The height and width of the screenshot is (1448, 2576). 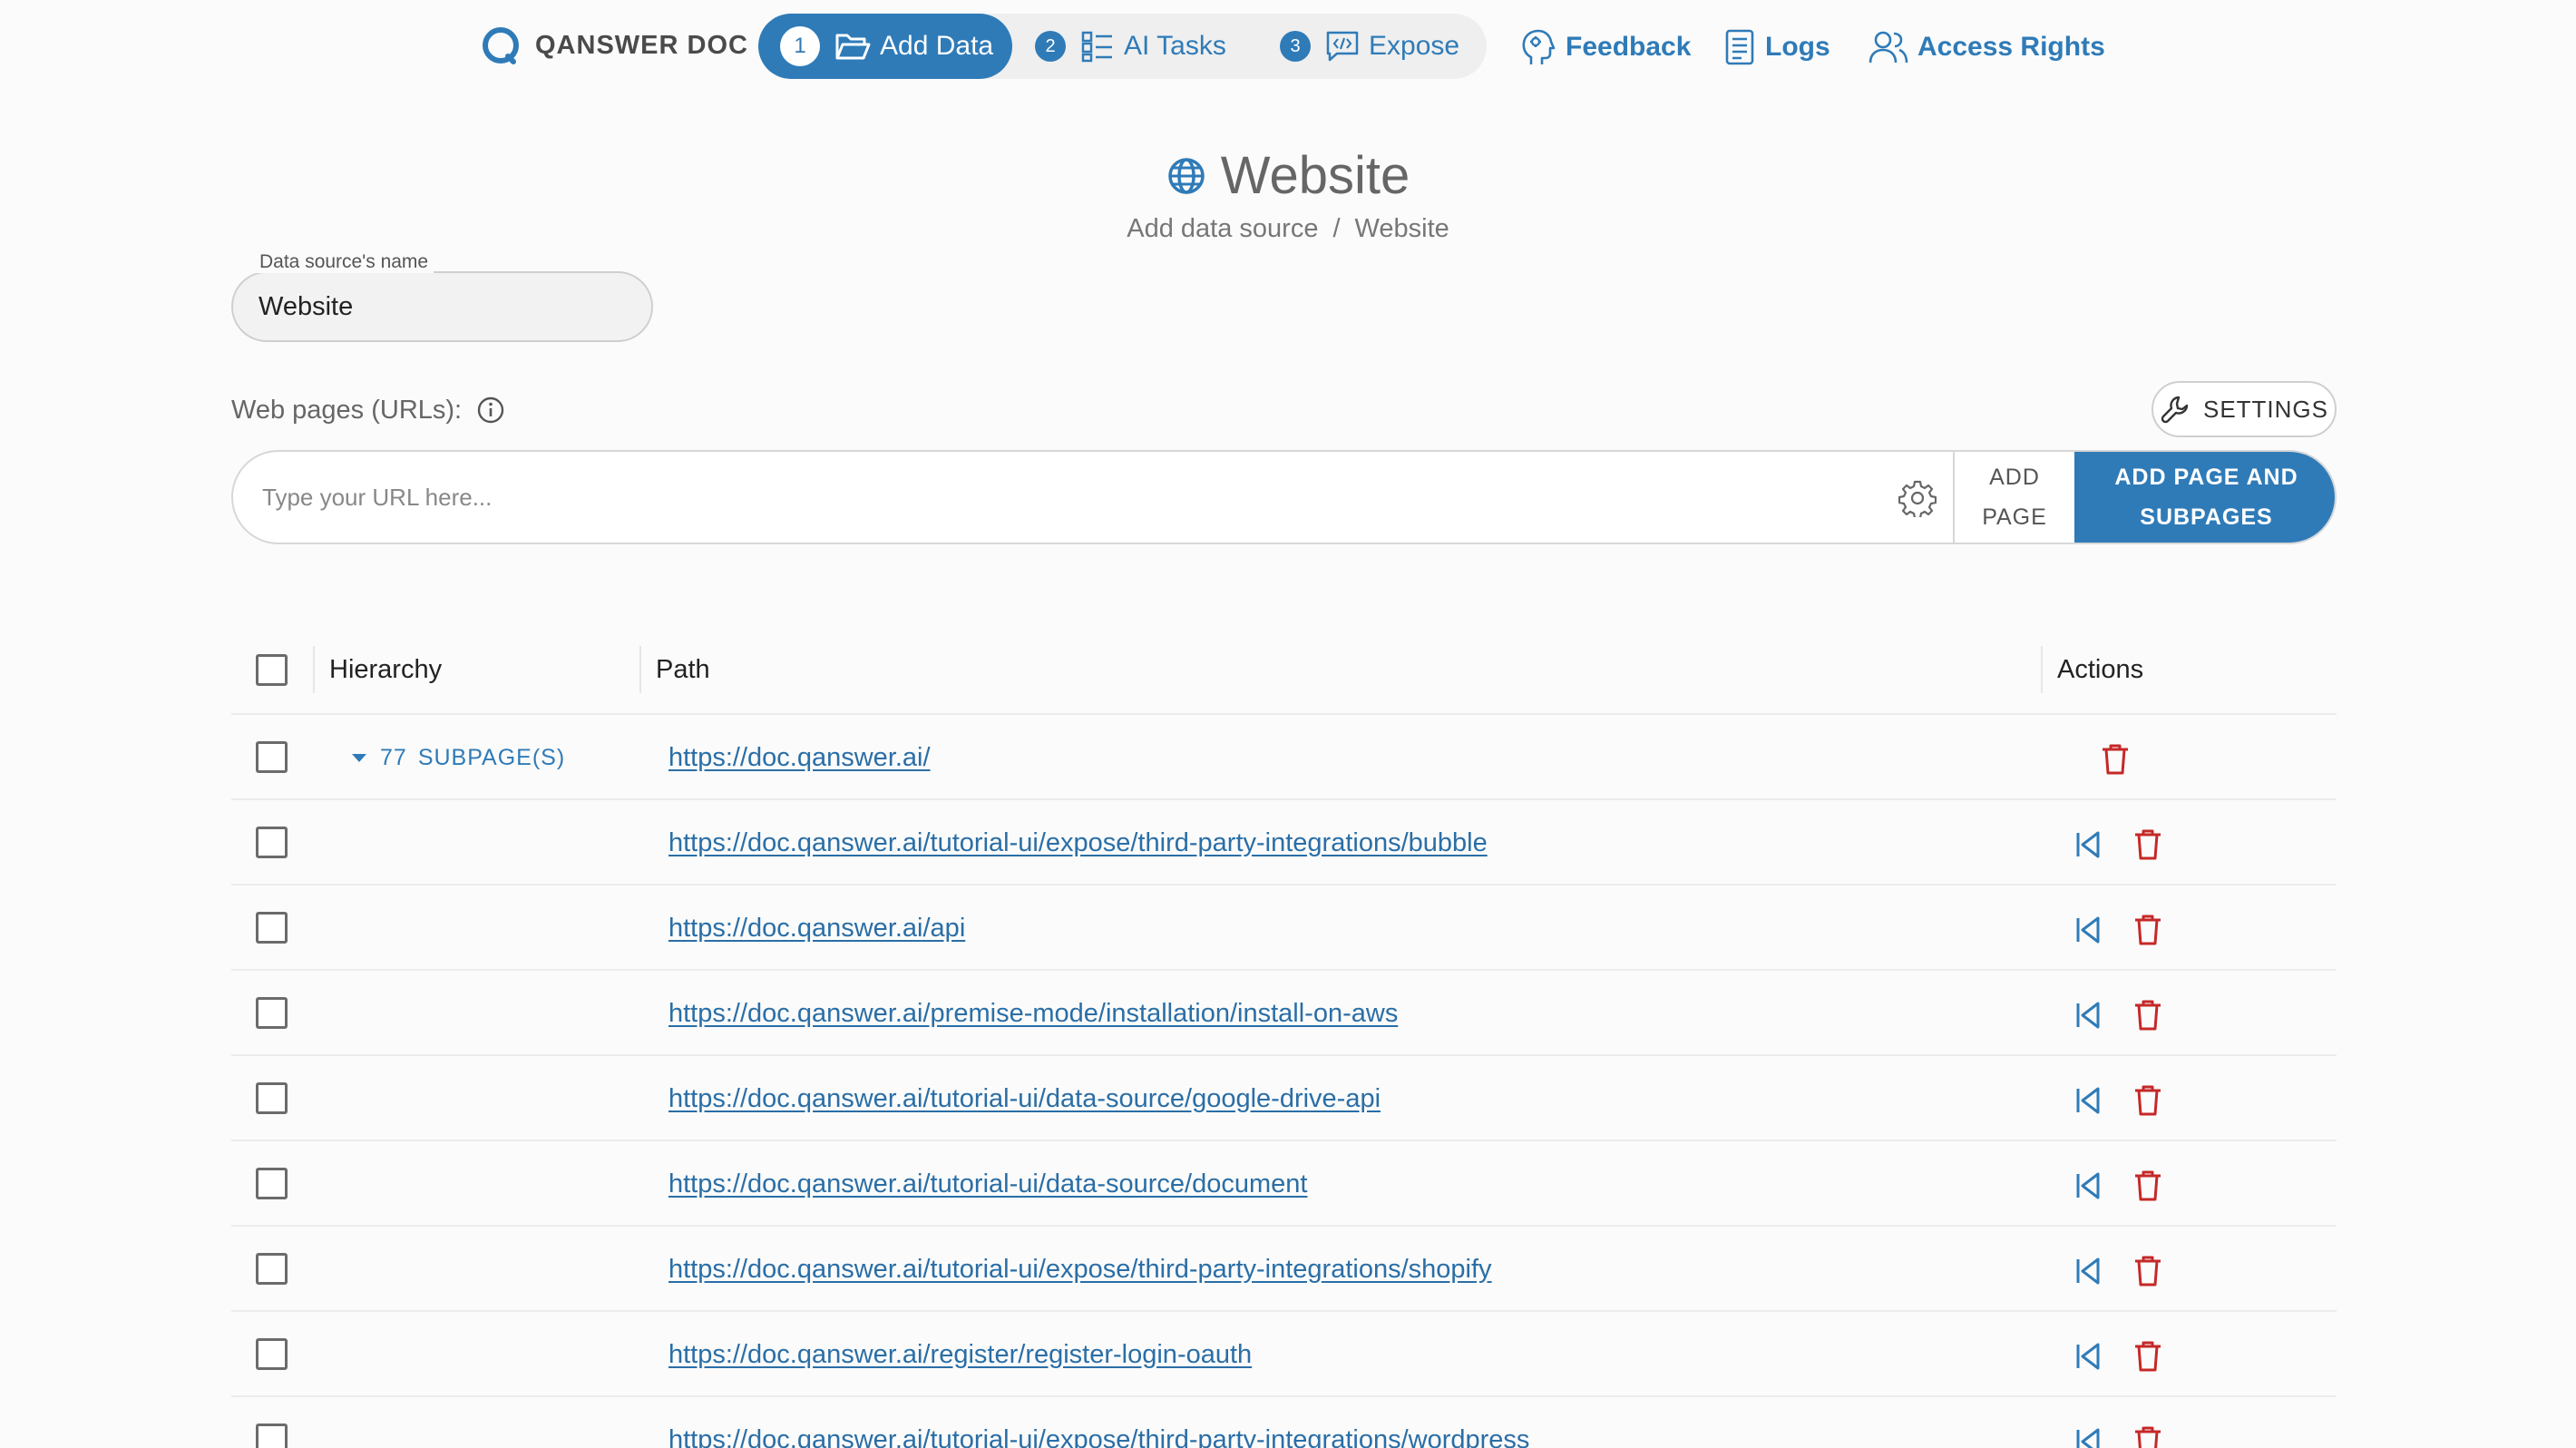 I want to click on step-label: Add Data, so click(x=937, y=46).